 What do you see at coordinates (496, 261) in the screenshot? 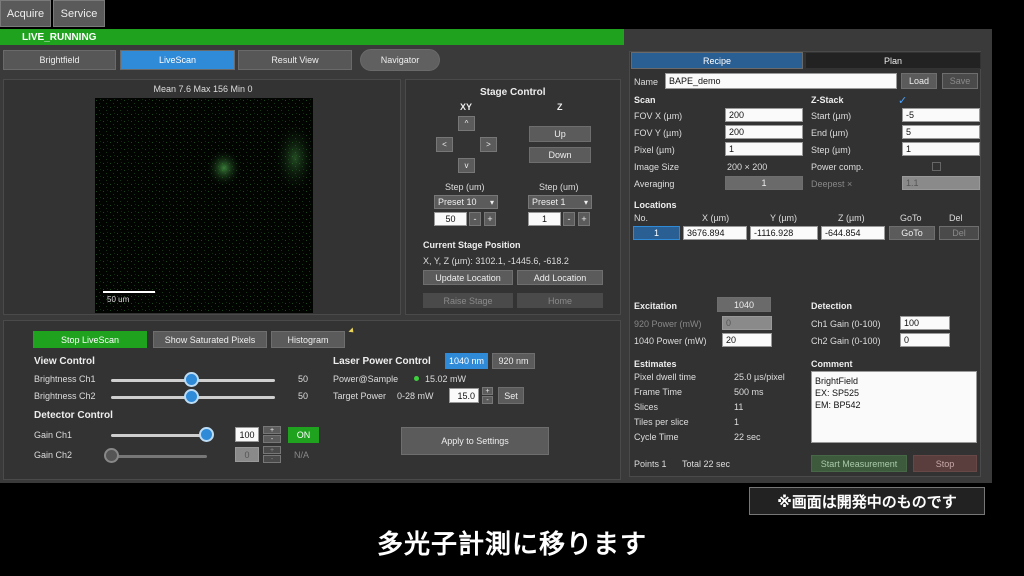
I see `current-position-value: X, Y, Z (µm): 3102.1, -1445.6, -618.2` at bounding box center [496, 261].